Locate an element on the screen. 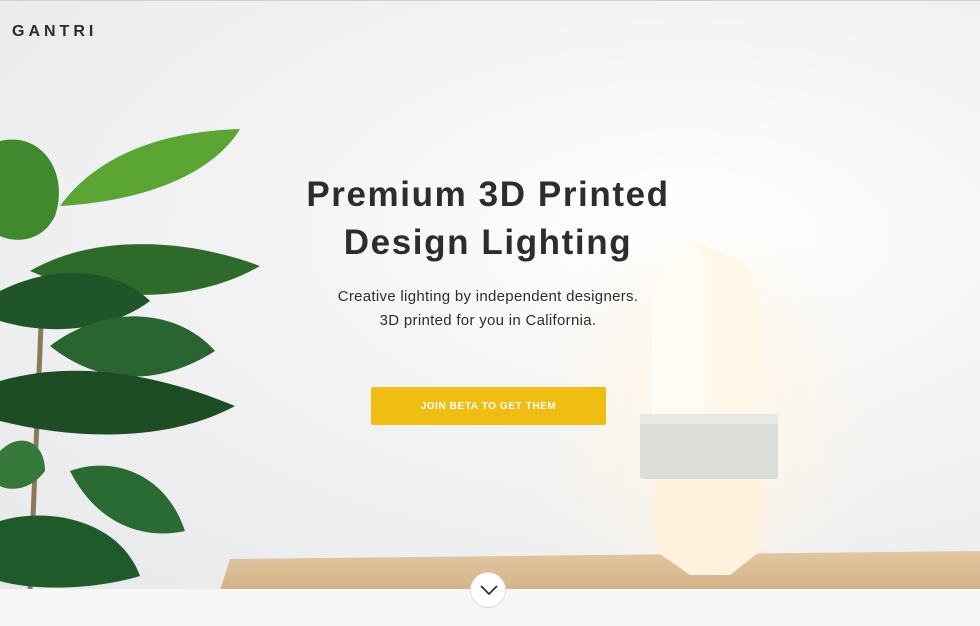 The height and width of the screenshot is (626, 980). hero-headline: Premium 3D Printed Design Lighting is located at coordinates (488, 219).